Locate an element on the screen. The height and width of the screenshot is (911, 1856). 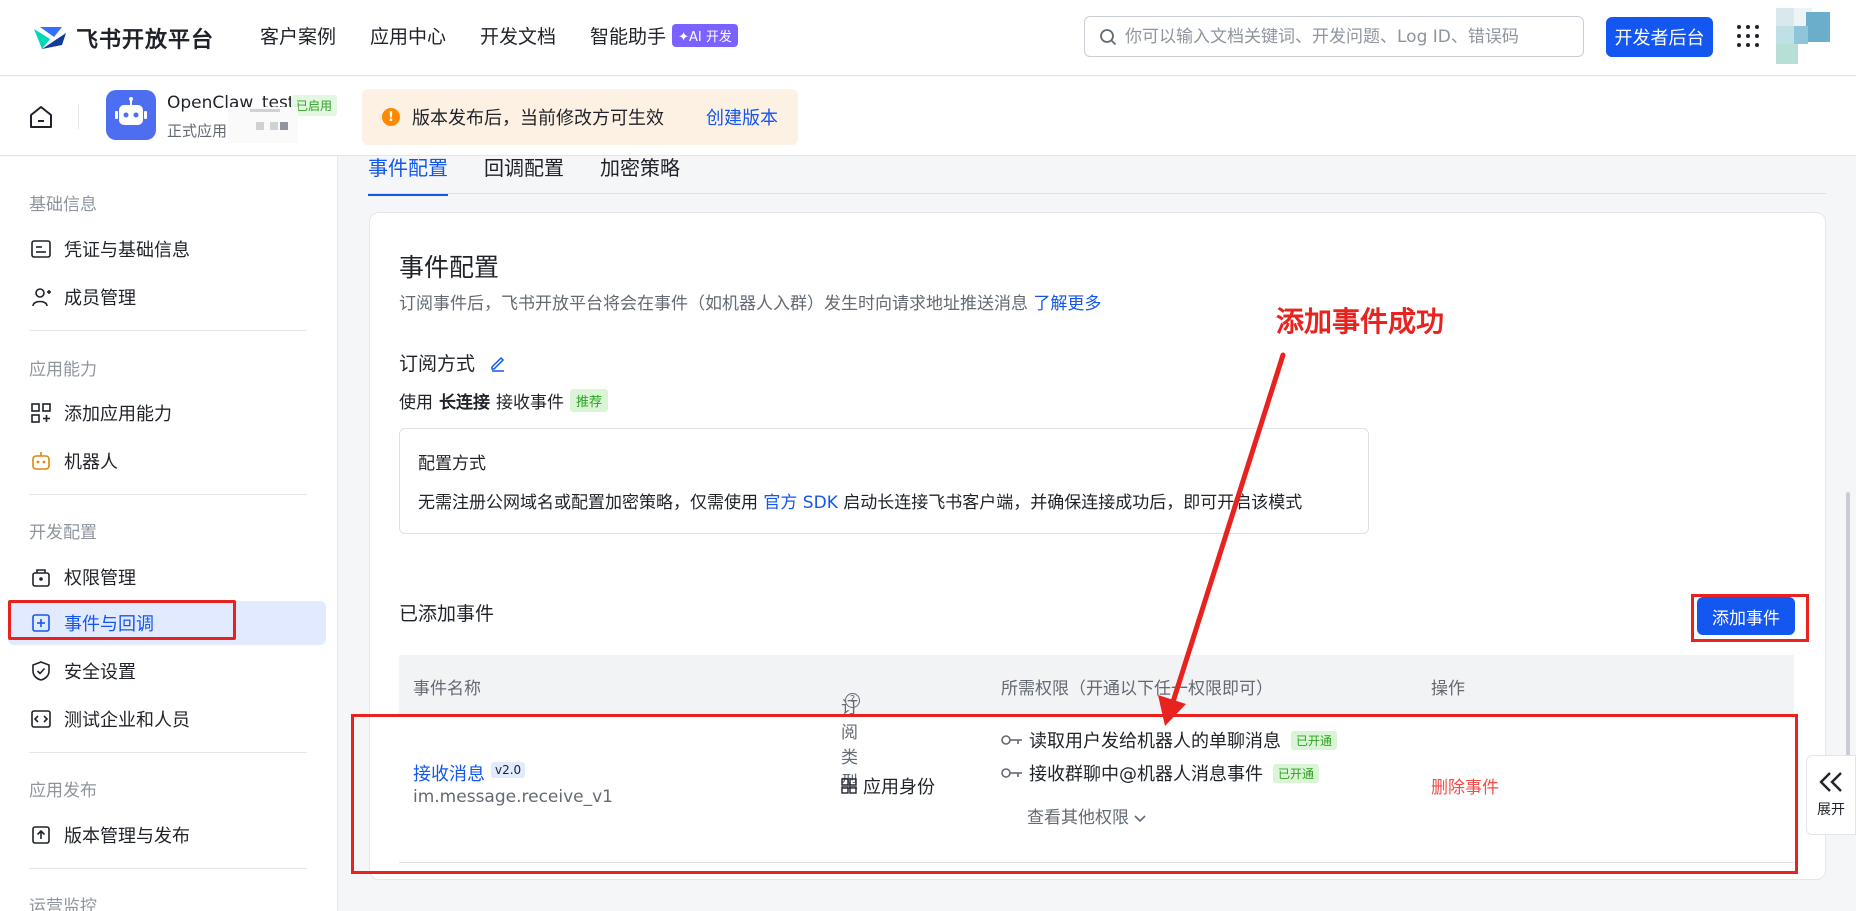
top-nav: 飞书开放平台 客户案例 应用中心 开发文档 智能助手✦AI 开发 开发者后台 is located at coordinates (928, 38).